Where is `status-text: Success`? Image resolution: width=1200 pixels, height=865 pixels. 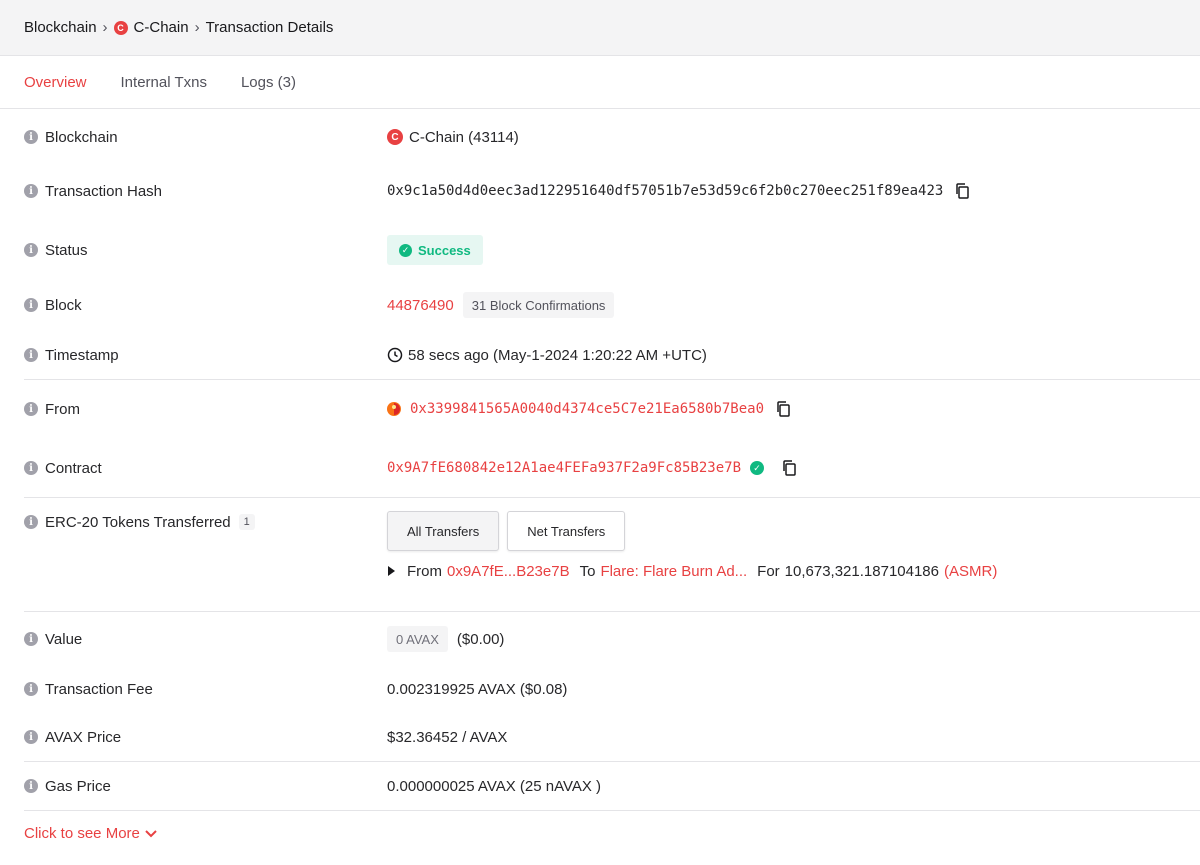
status-text: Success is located at coordinates (444, 250).